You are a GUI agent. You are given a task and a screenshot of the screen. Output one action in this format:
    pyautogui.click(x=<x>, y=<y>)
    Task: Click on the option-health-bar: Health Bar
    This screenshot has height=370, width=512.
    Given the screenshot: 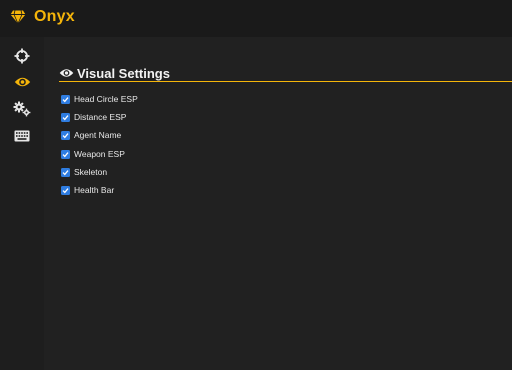 What is the action you would take?
    pyautogui.click(x=87, y=190)
    